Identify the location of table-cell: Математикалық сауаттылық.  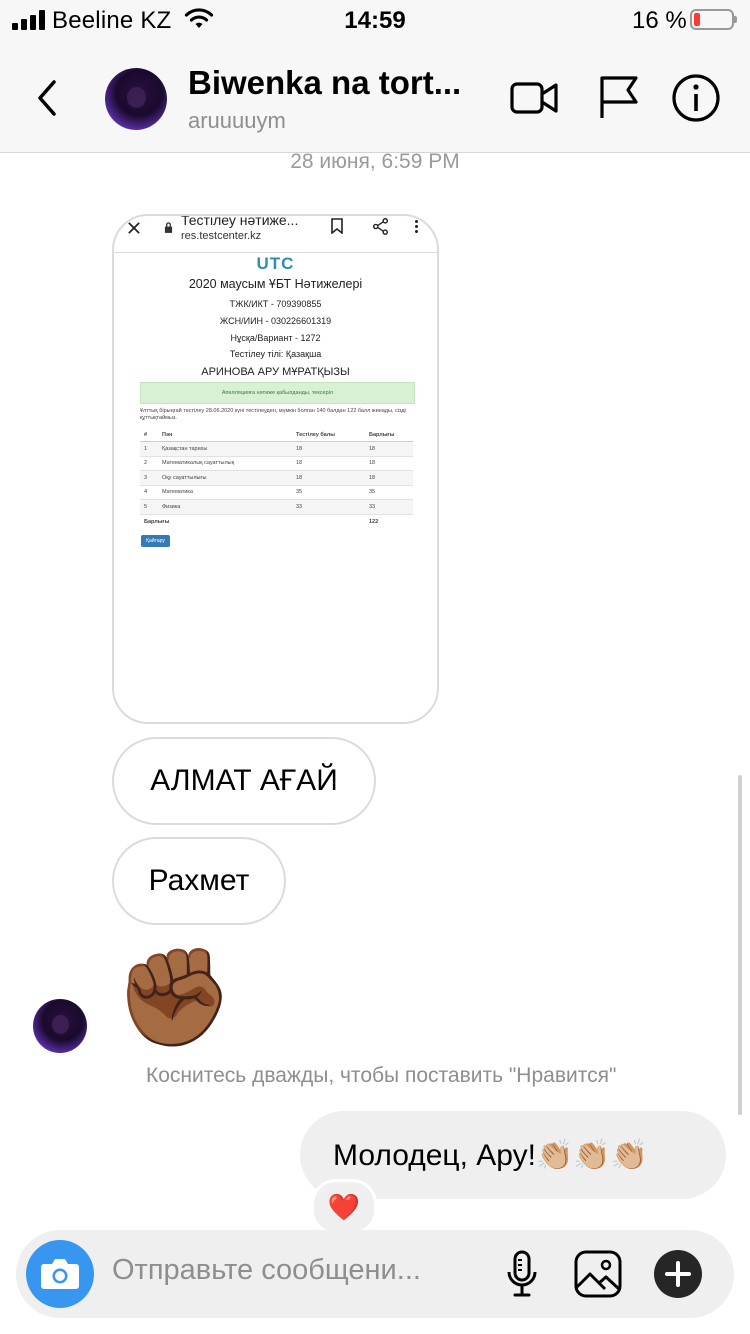
(198, 463).